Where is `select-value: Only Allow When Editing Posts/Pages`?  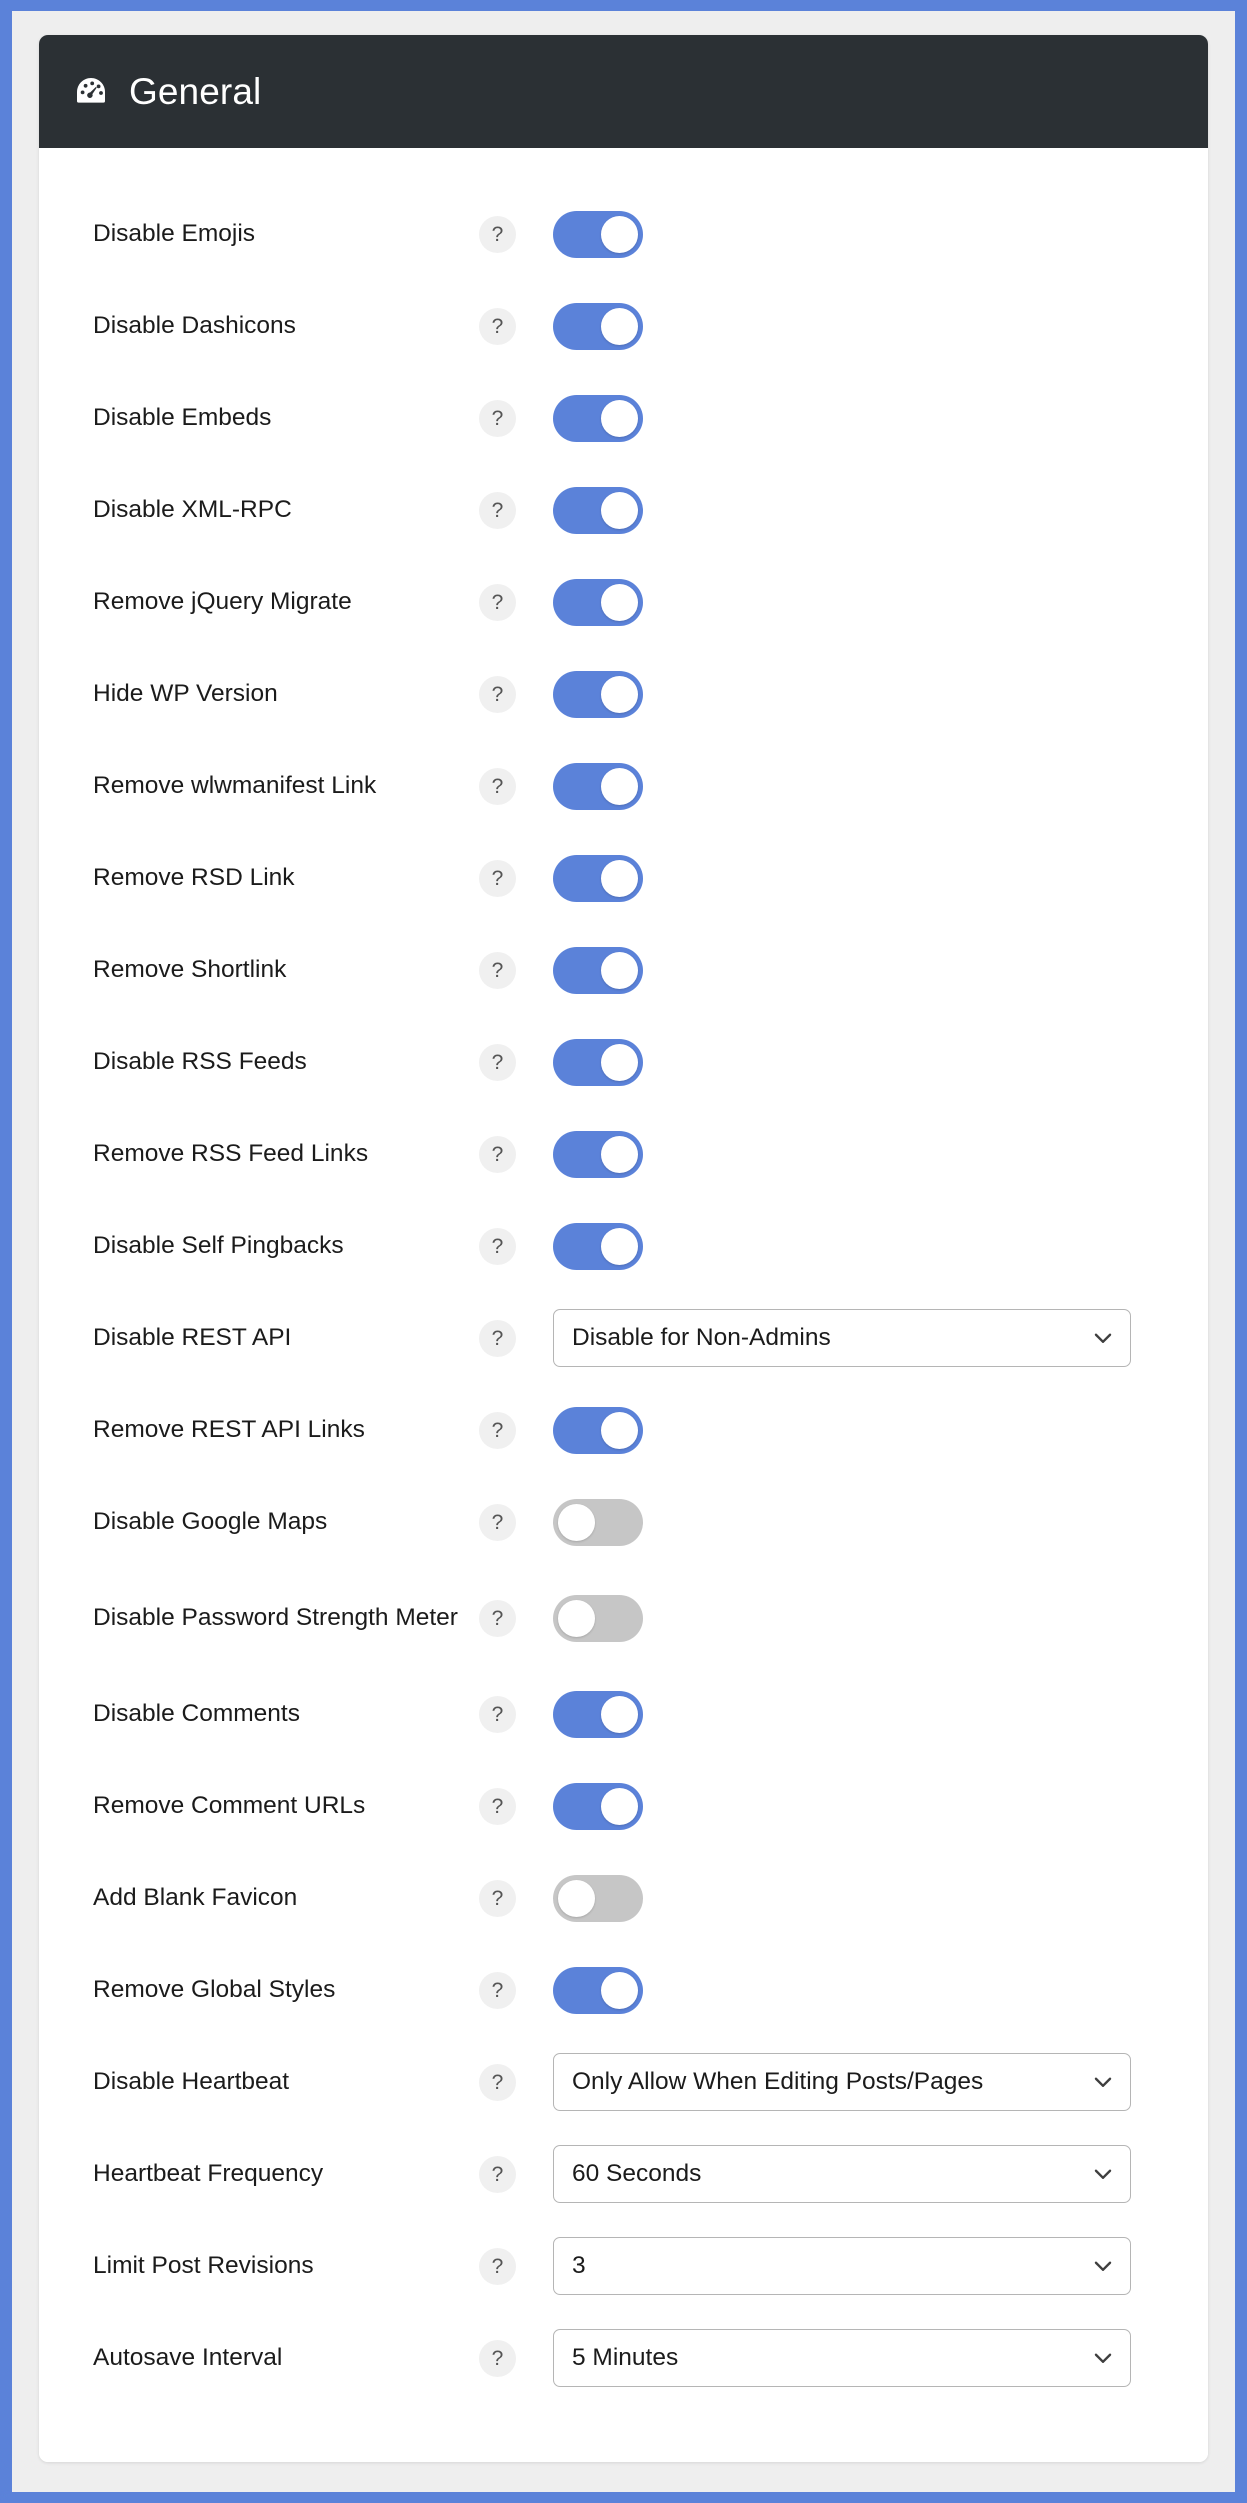 select-value: Only Allow When Editing Posts/Pages is located at coordinates (778, 2081).